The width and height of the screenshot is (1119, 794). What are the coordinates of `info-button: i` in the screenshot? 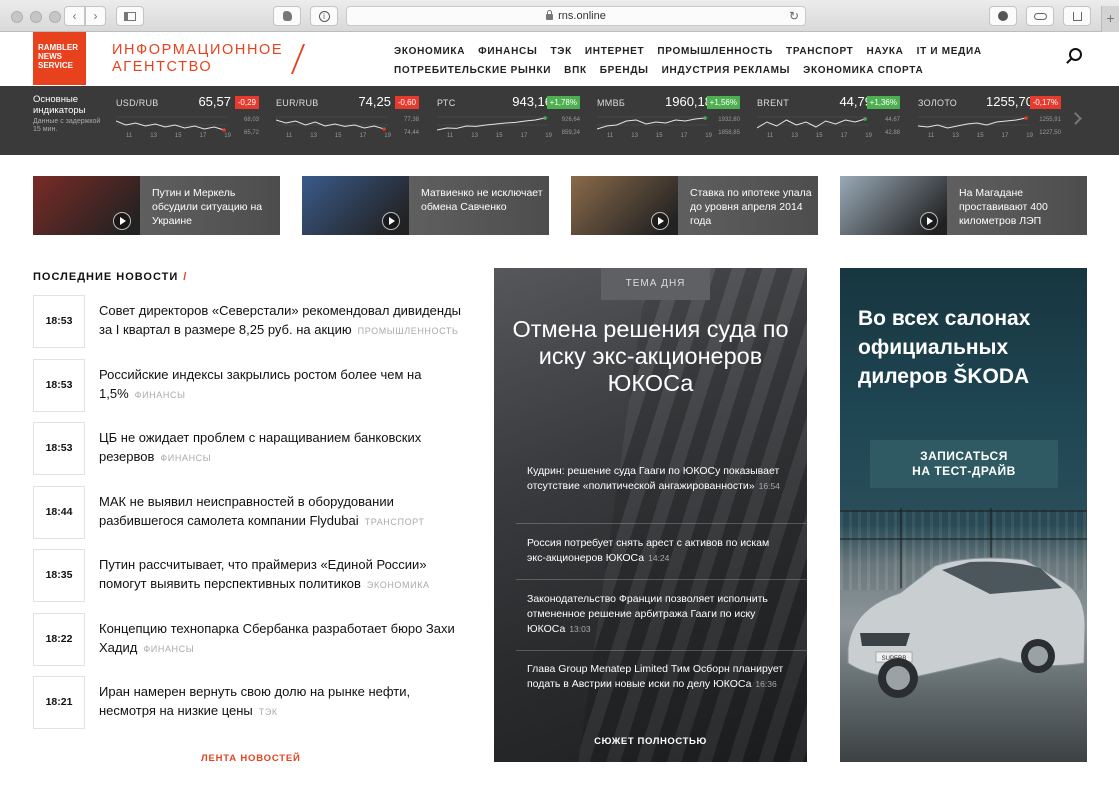 It's located at (324, 16).